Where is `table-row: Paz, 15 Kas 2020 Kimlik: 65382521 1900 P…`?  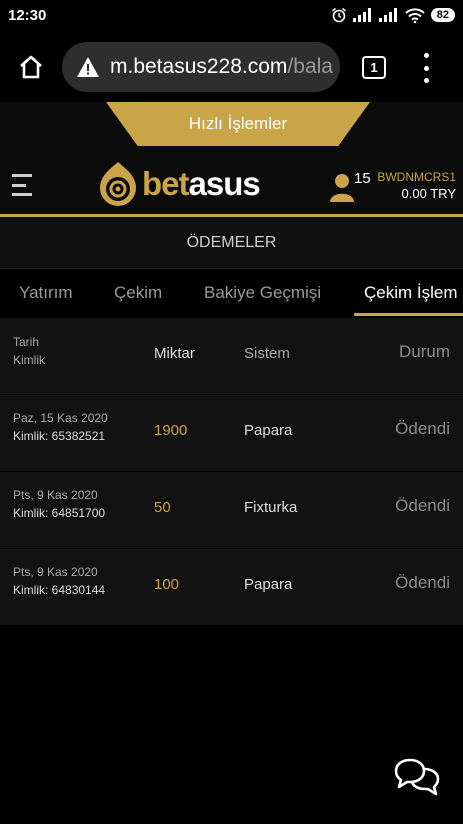
table-row: Paz, 15 Kas 2020 Kimlik: 65382521 1900 P… is located at coordinates (231, 433).